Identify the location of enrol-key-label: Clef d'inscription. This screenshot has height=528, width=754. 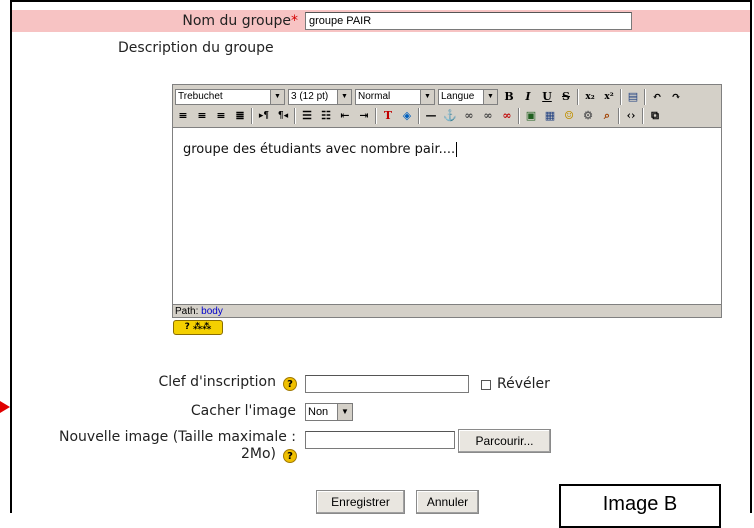
(217, 382).